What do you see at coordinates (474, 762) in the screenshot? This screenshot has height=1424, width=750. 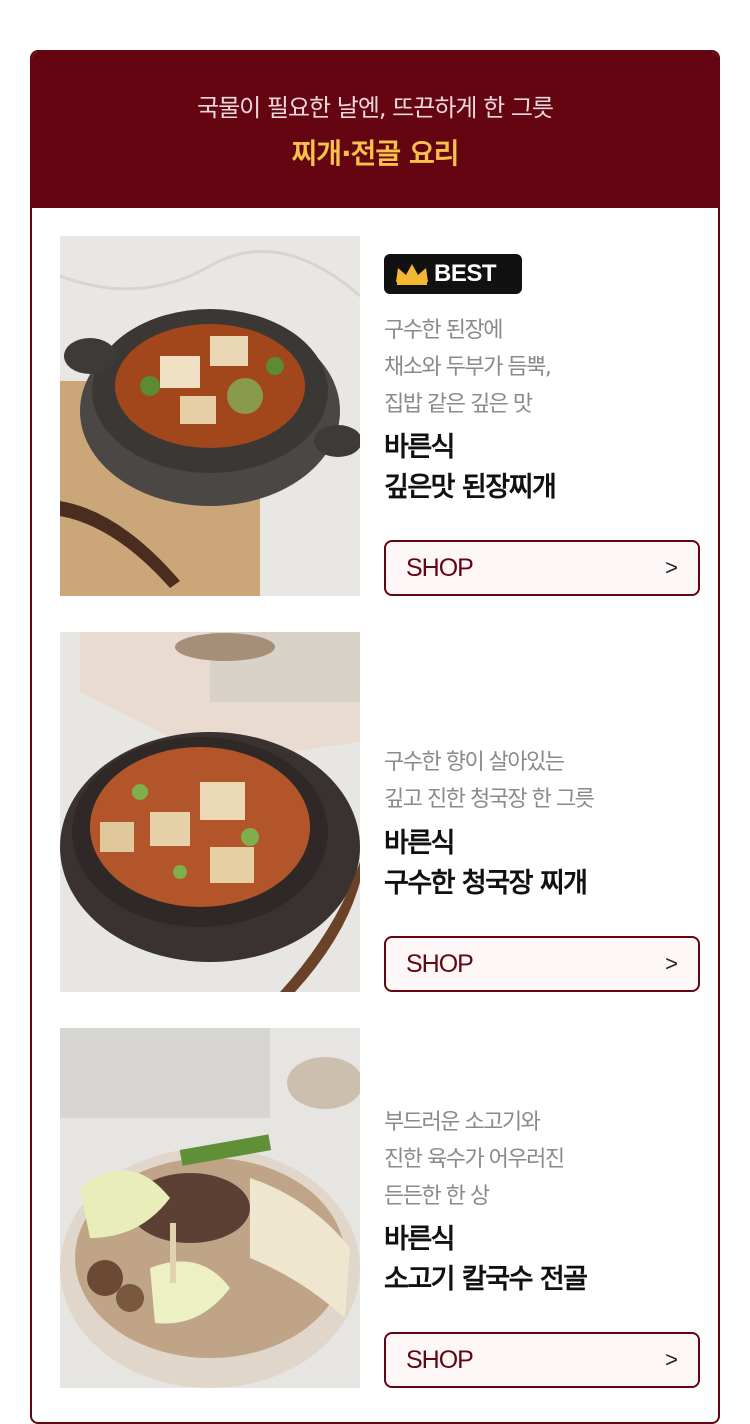 I see `description-line: 구수한 향이 살아있는` at bounding box center [474, 762].